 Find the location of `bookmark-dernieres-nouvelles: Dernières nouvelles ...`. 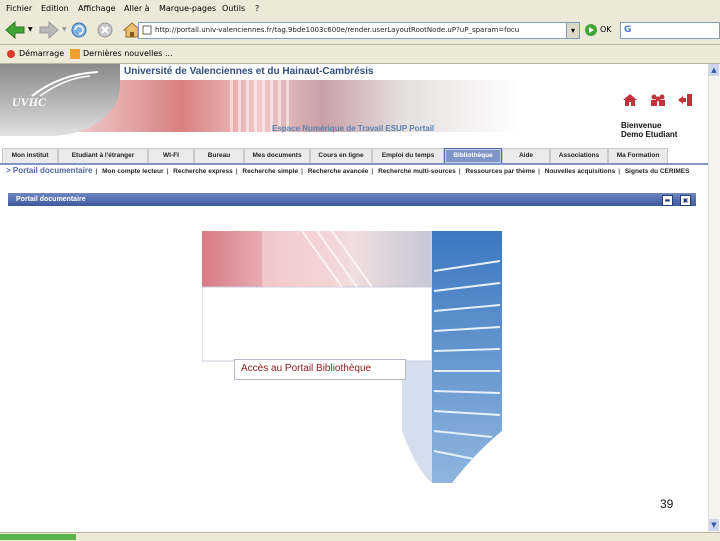

bookmark-dernieres-nouvelles: Dernières nouvelles ... is located at coordinates (128, 53).